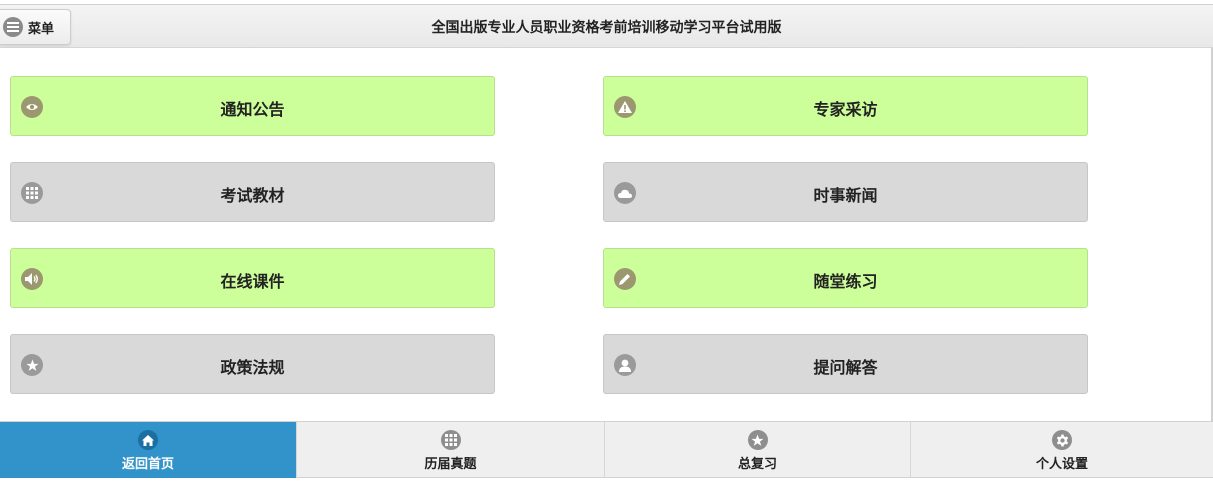 This screenshot has height=486, width=1213. I want to click on tile-interview: 专家采访, so click(845, 106).